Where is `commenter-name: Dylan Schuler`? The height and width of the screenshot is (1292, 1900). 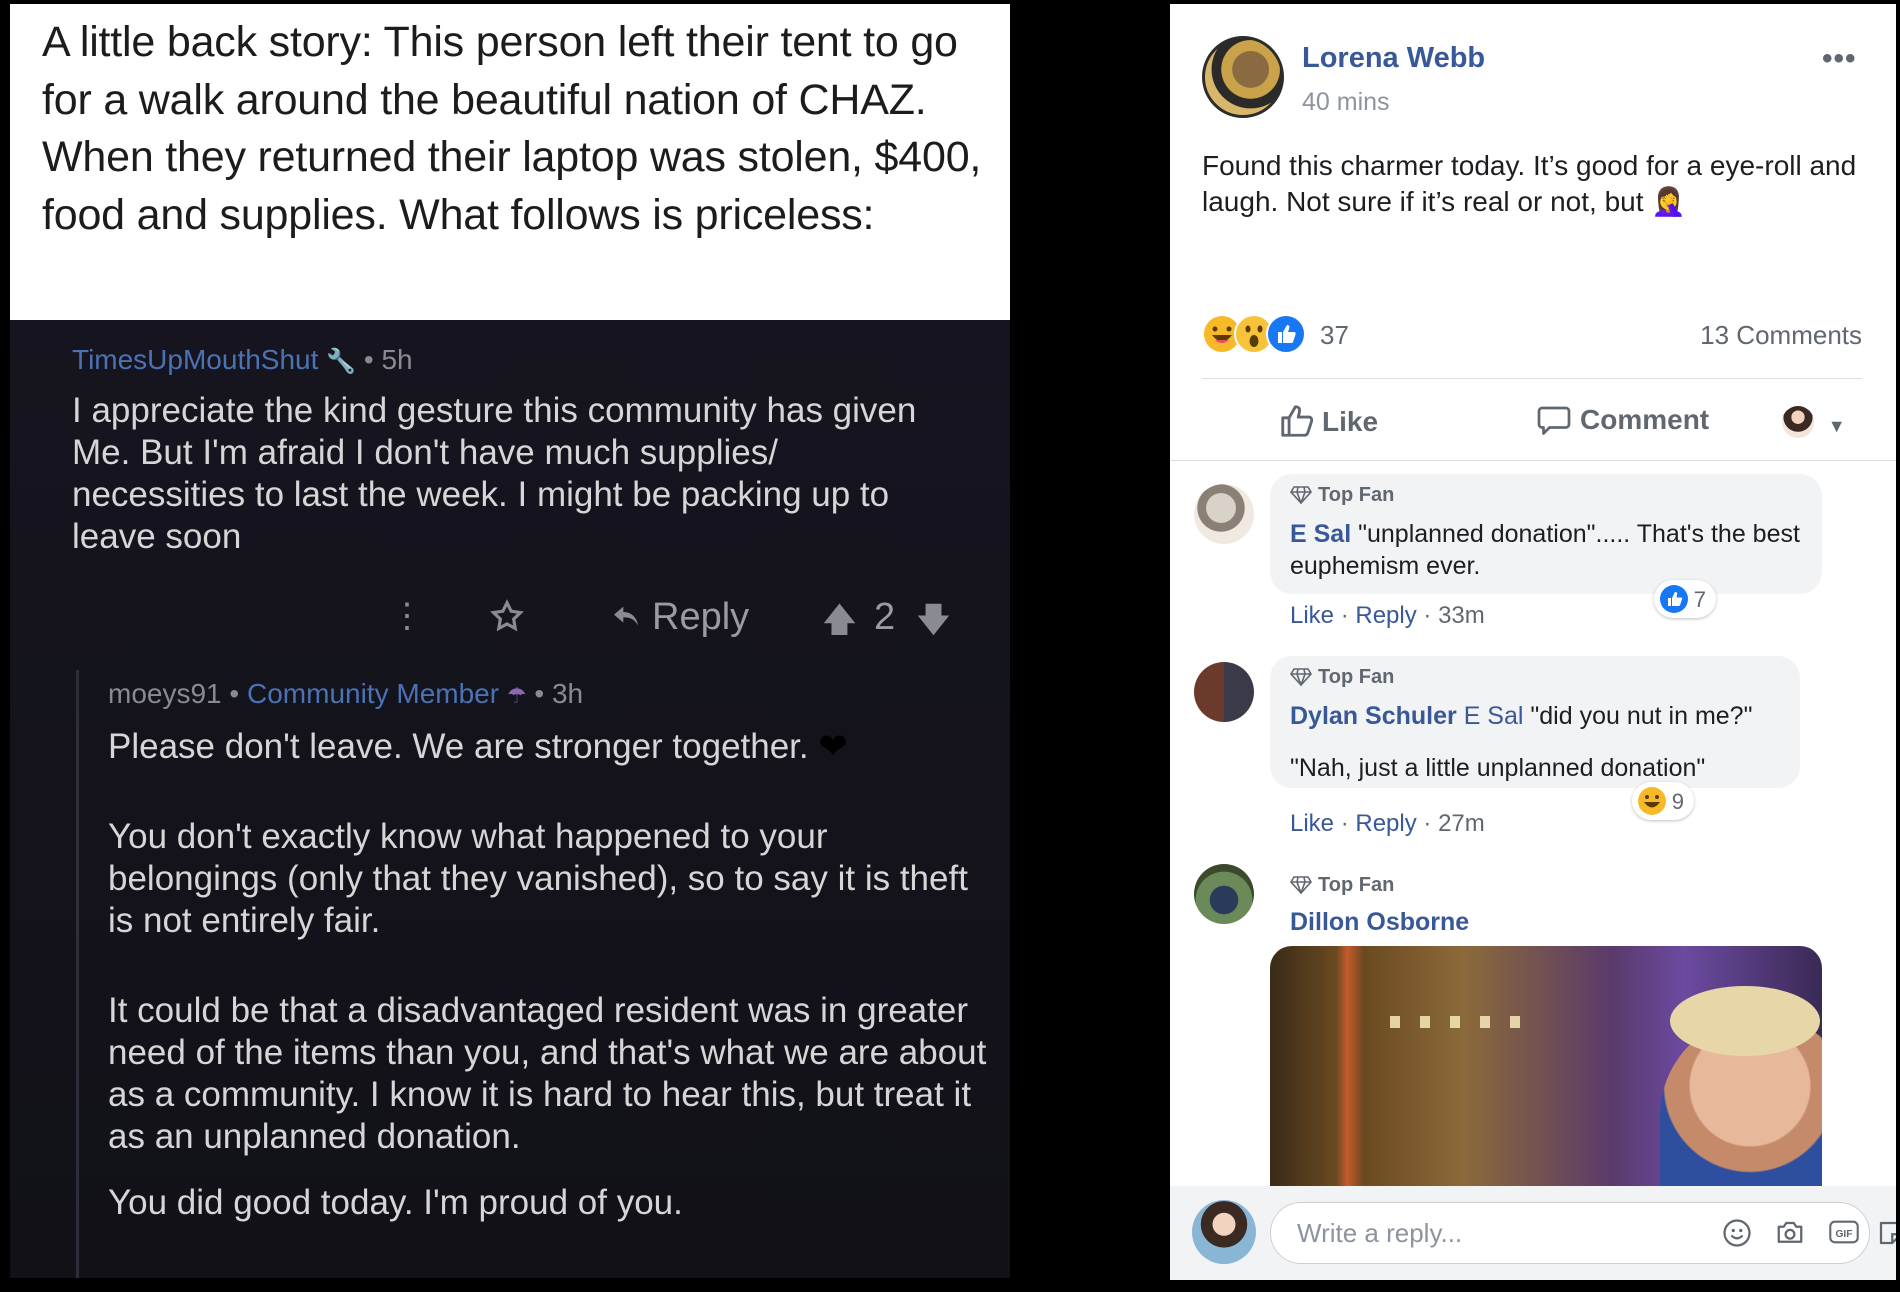
commenter-name: Dylan Schuler is located at coordinates (1373, 716).